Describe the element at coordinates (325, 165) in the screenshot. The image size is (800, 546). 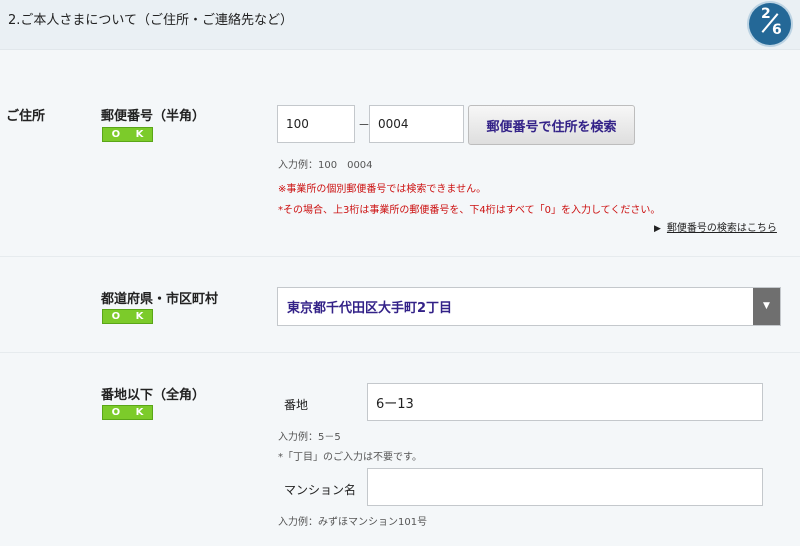
I see `postal-example: 入力例：100 0004` at that location.